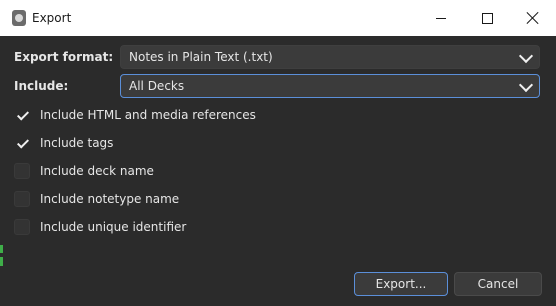 This screenshot has height=306, width=556. I want to click on option-include-html-media: Include HTML and media references, so click(135, 115).